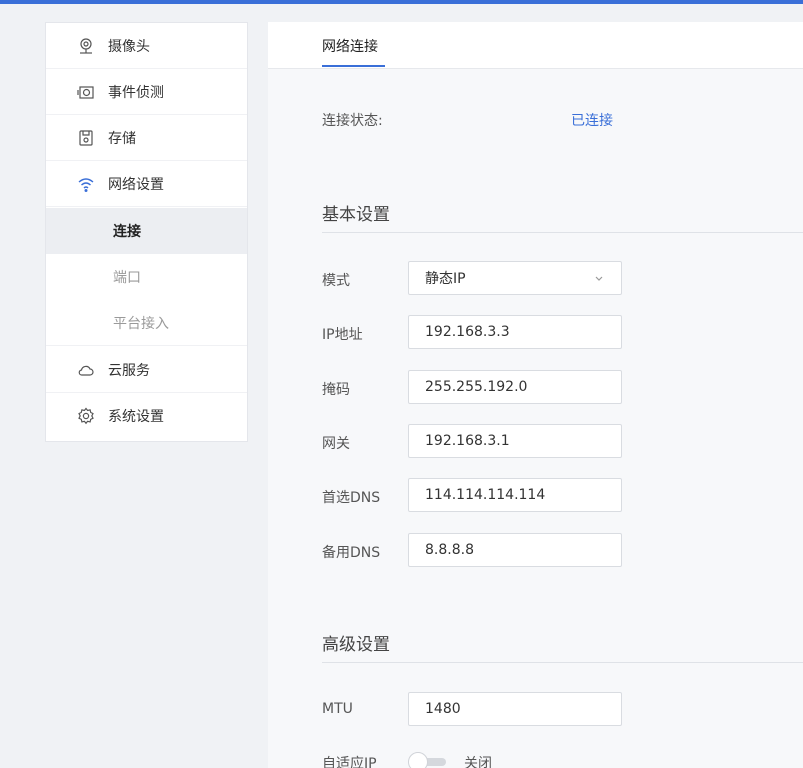 The image size is (803, 768). I want to click on toggle-knob, so click(418, 760).